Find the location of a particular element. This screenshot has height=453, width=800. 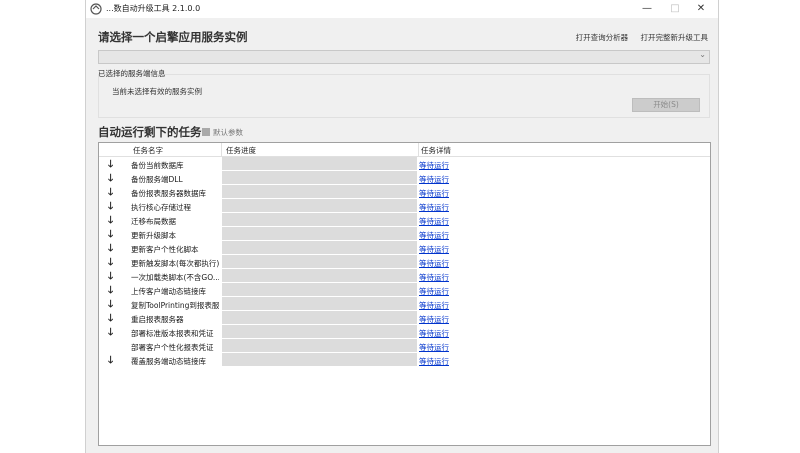

table-row: 🡓 部署标准版本报表和凭证 等待运行 is located at coordinates (404, 332).